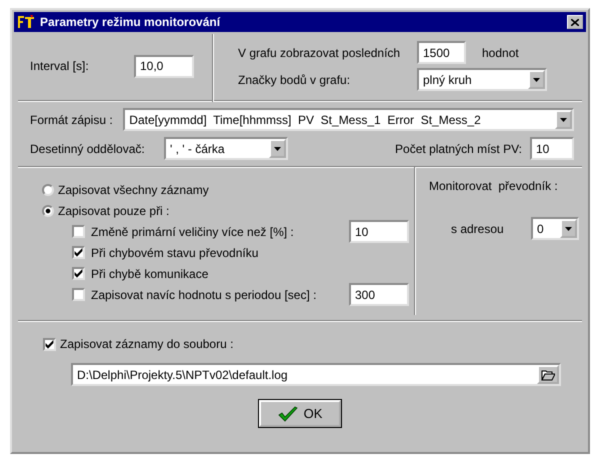 This screenshot has width=593, height=458. I want to click on checkbox-label: Zapisovat záznamy do souboru :, so click(147, 344).